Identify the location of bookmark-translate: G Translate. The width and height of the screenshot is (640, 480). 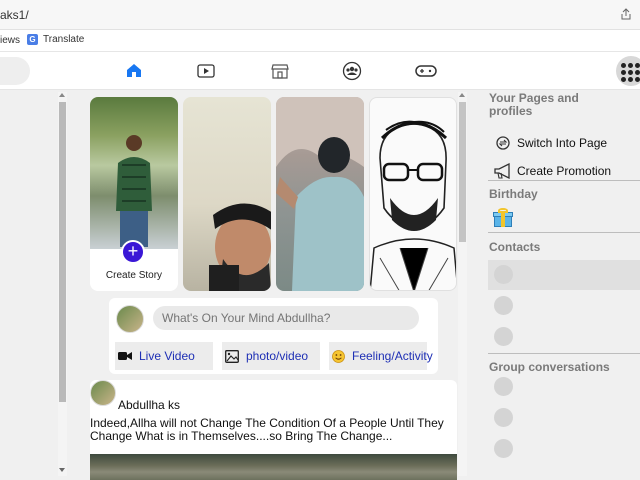
(55, 39).